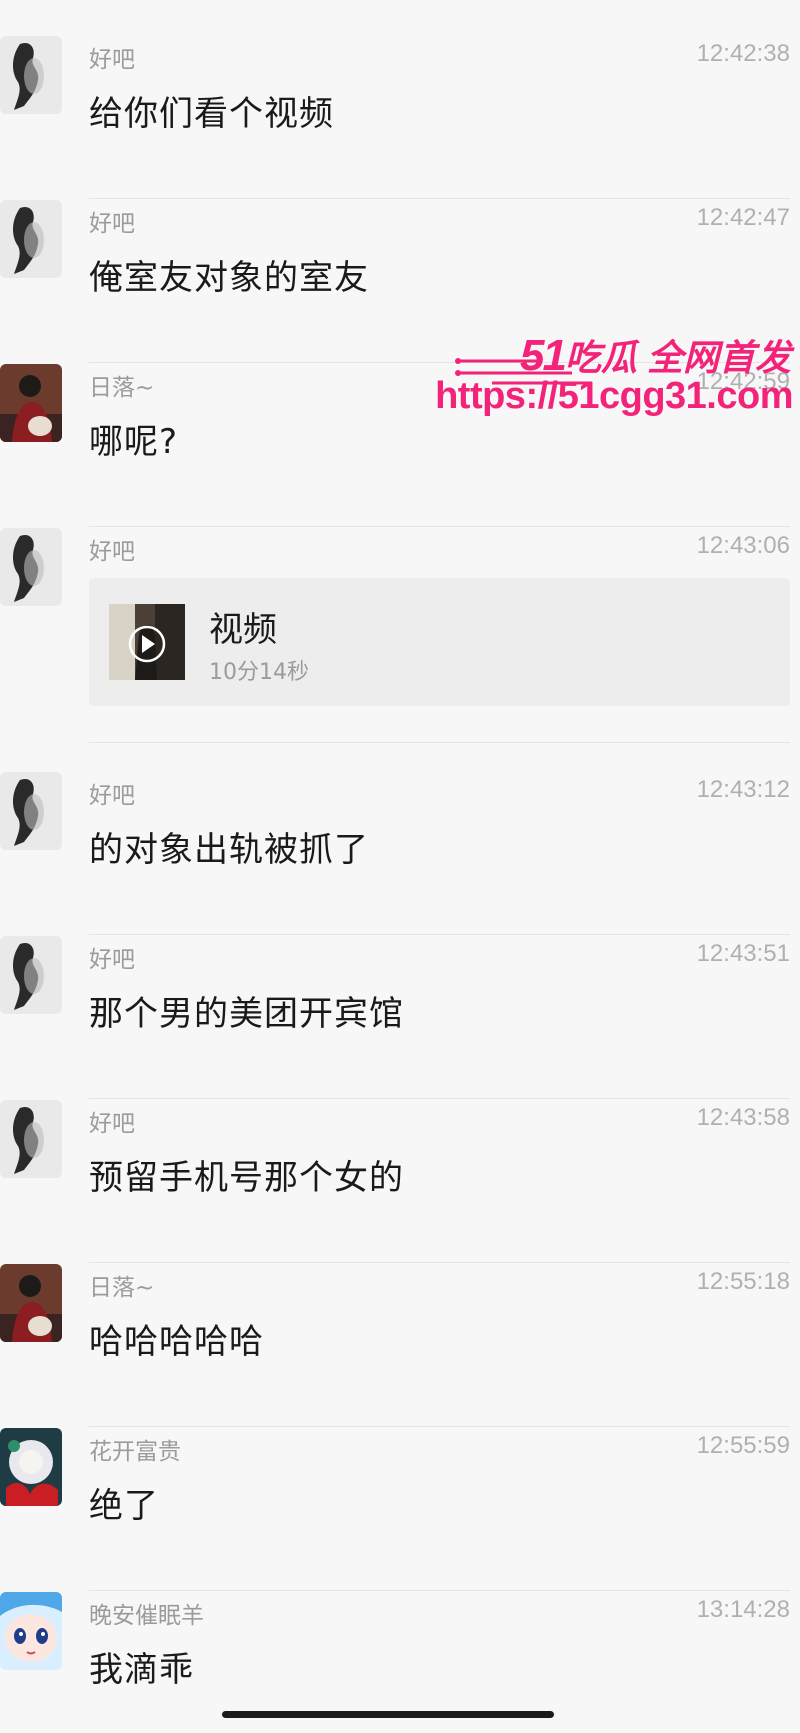 Image resolution: width=800 pixels, height=1733 pixels. Describe the element at coordinates (243, 630) in the screenshot. I see `video-title: 视频` at that location.